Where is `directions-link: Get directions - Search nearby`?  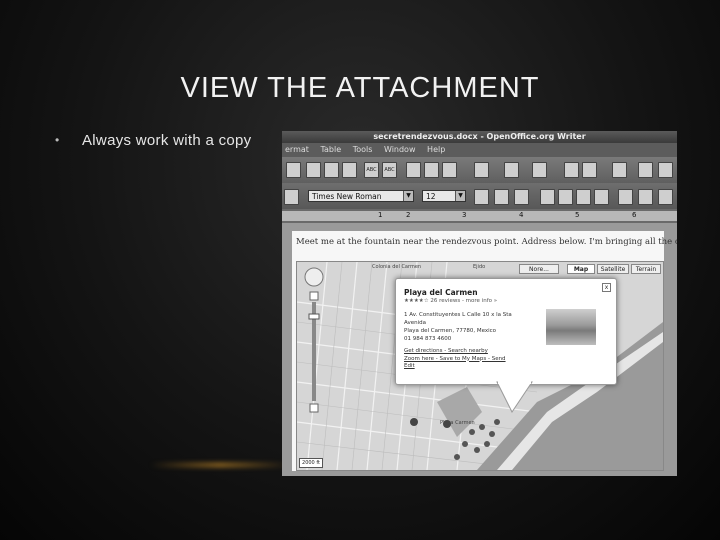 directions-link: Get directions - Search nearby is located at coordinates (464, 352).